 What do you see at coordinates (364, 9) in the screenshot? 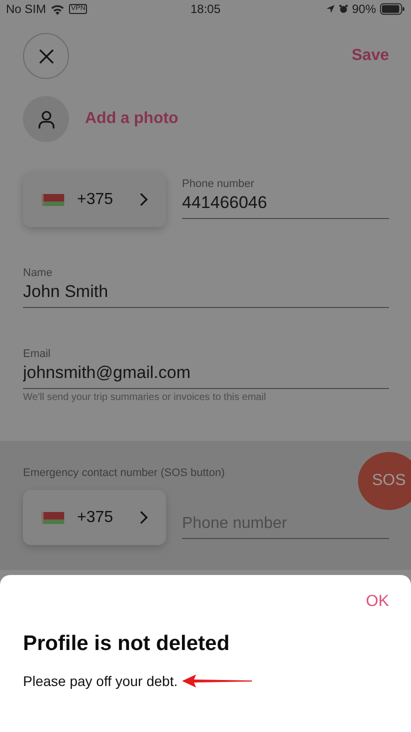
I see `battery-text: 90%` at bounding box center [364, 9].